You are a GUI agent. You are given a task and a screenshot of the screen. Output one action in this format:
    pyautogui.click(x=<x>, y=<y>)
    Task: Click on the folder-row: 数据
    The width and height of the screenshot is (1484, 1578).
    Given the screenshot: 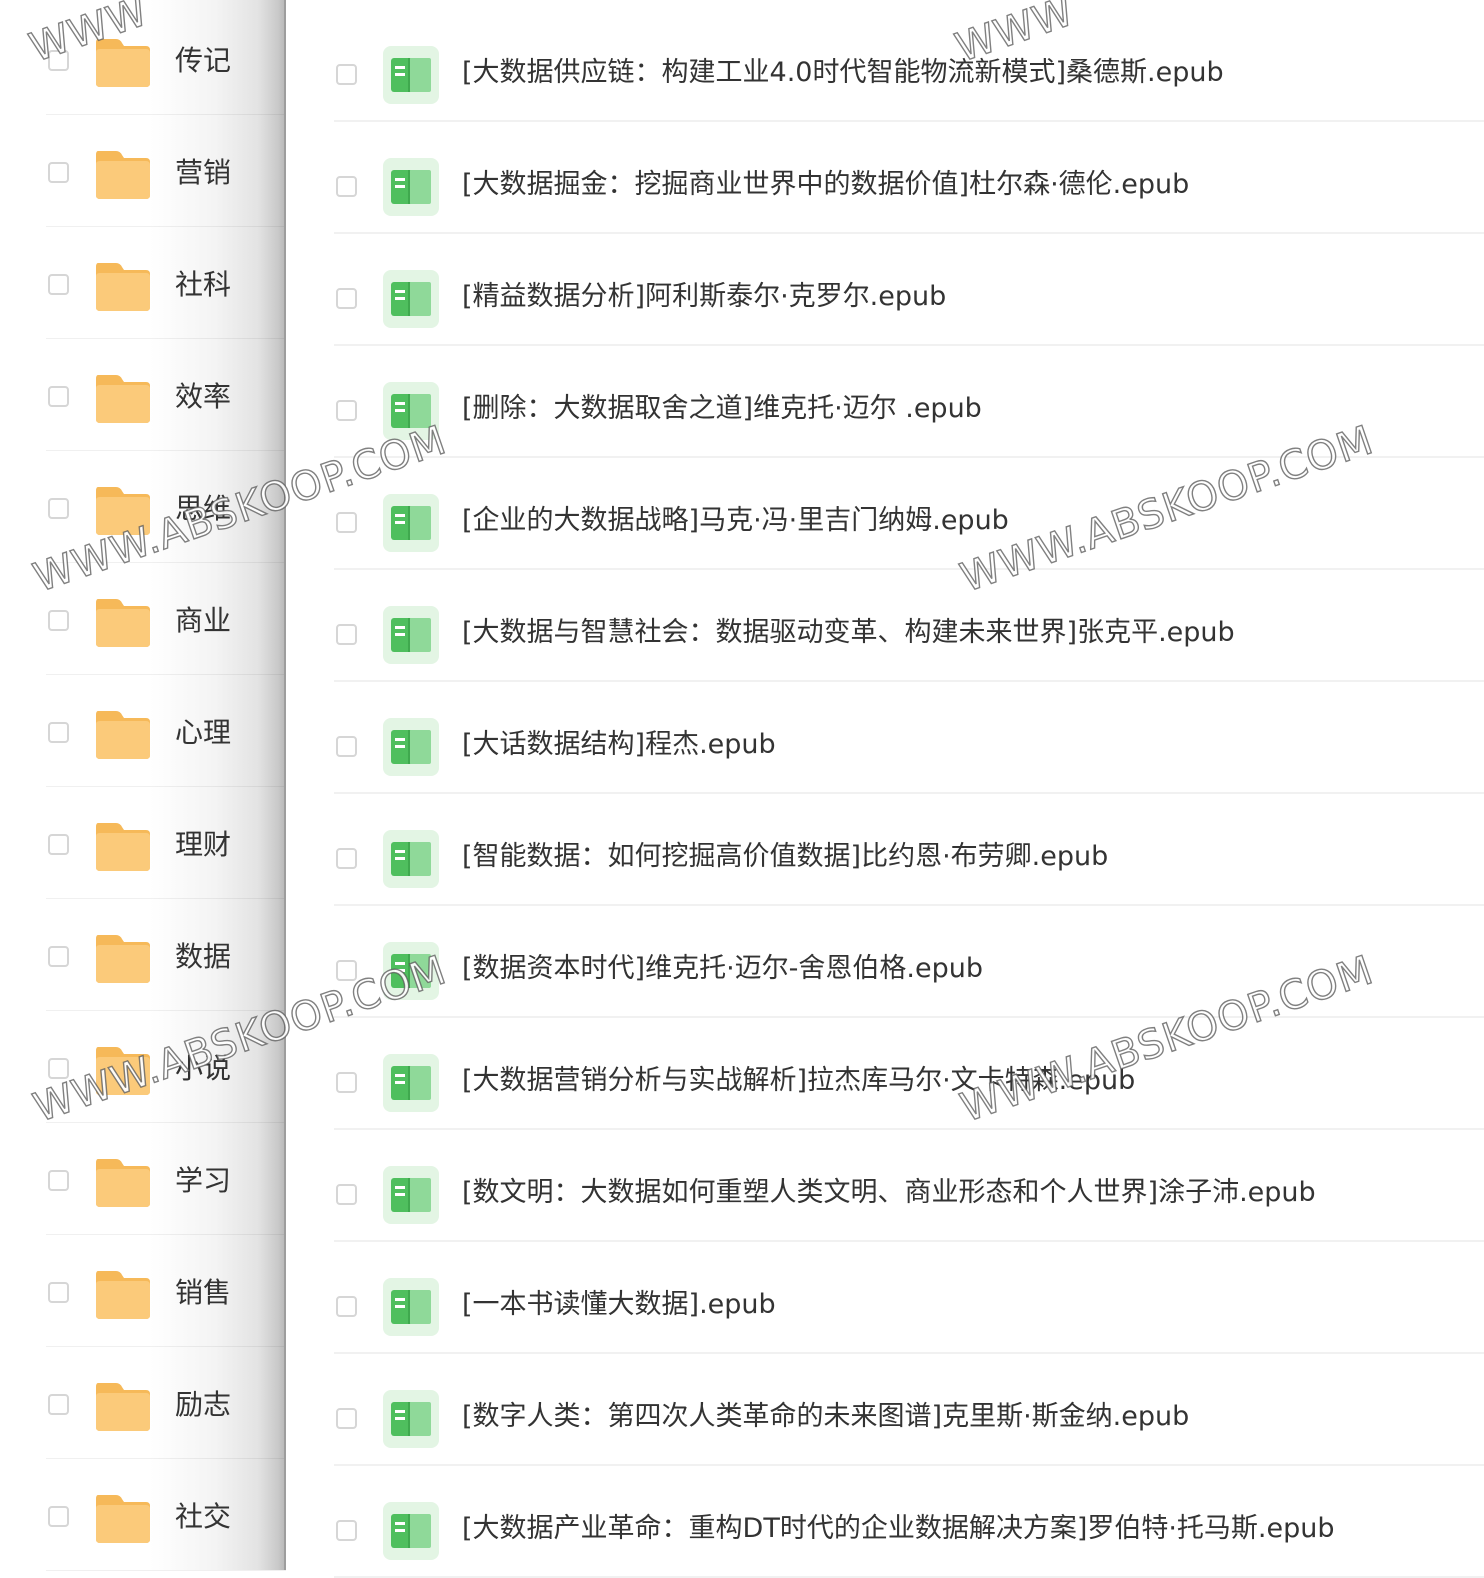 What is the action you would take?
    pyautogui.click(x=143, y=955)
    